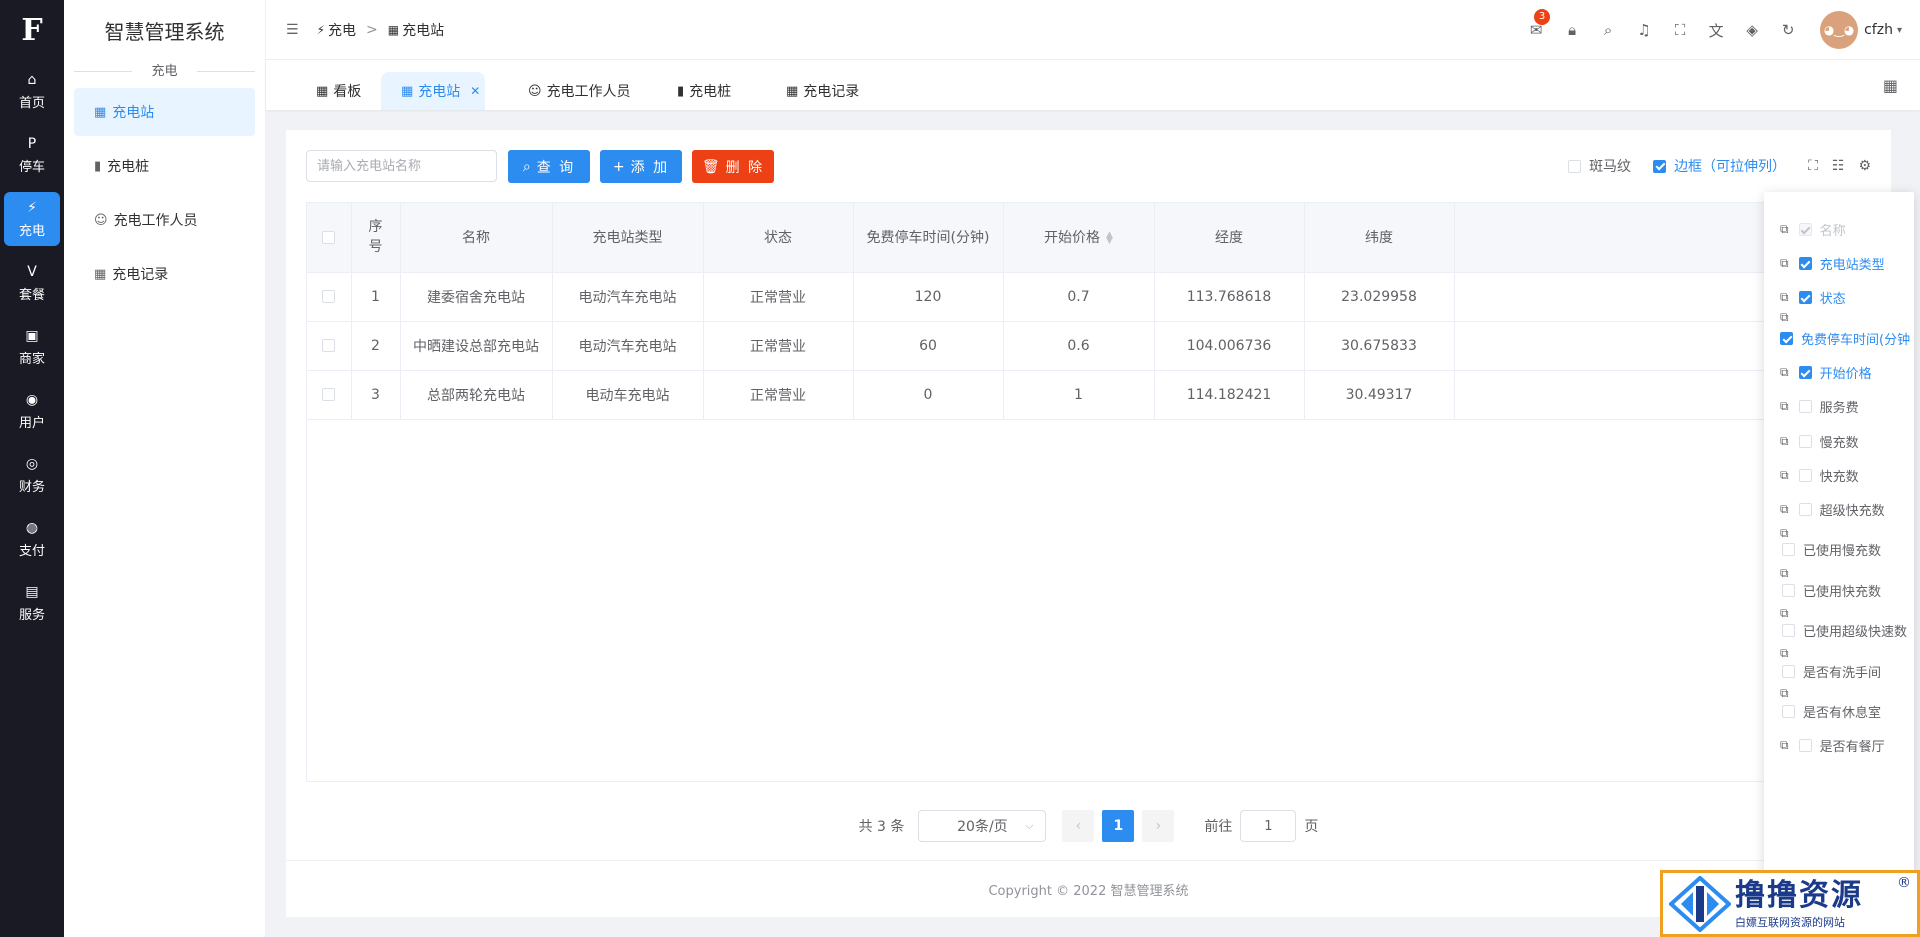 This screenshot has height=937, width=1920. I want to click on page-size-select: 20条/页 ⌵, so click(982, 826).